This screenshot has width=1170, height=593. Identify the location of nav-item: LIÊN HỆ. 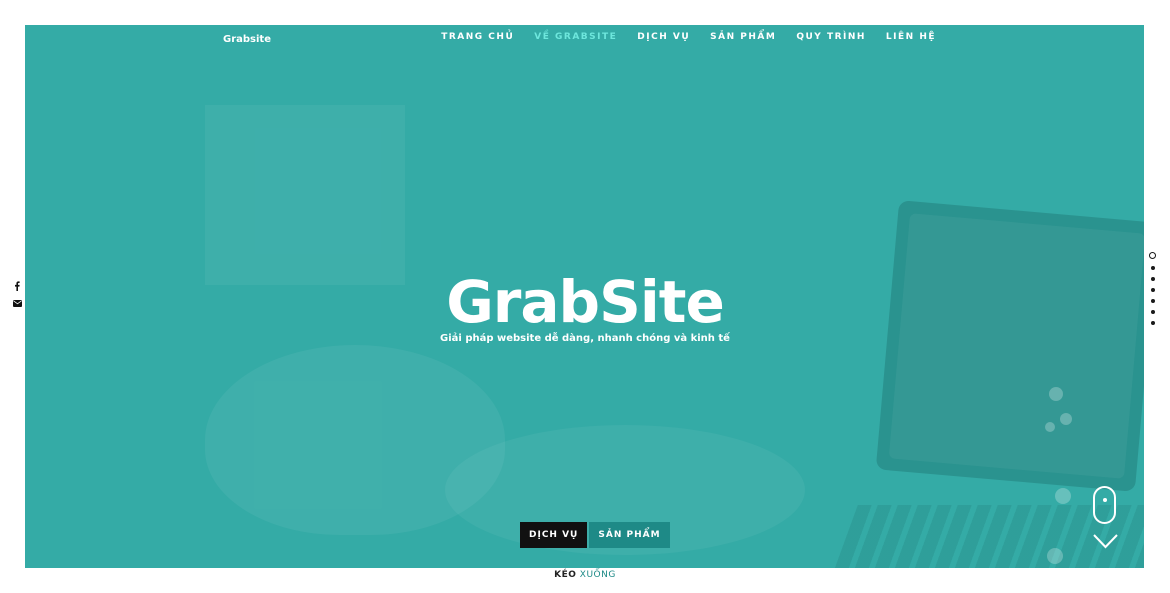
(911, 37).